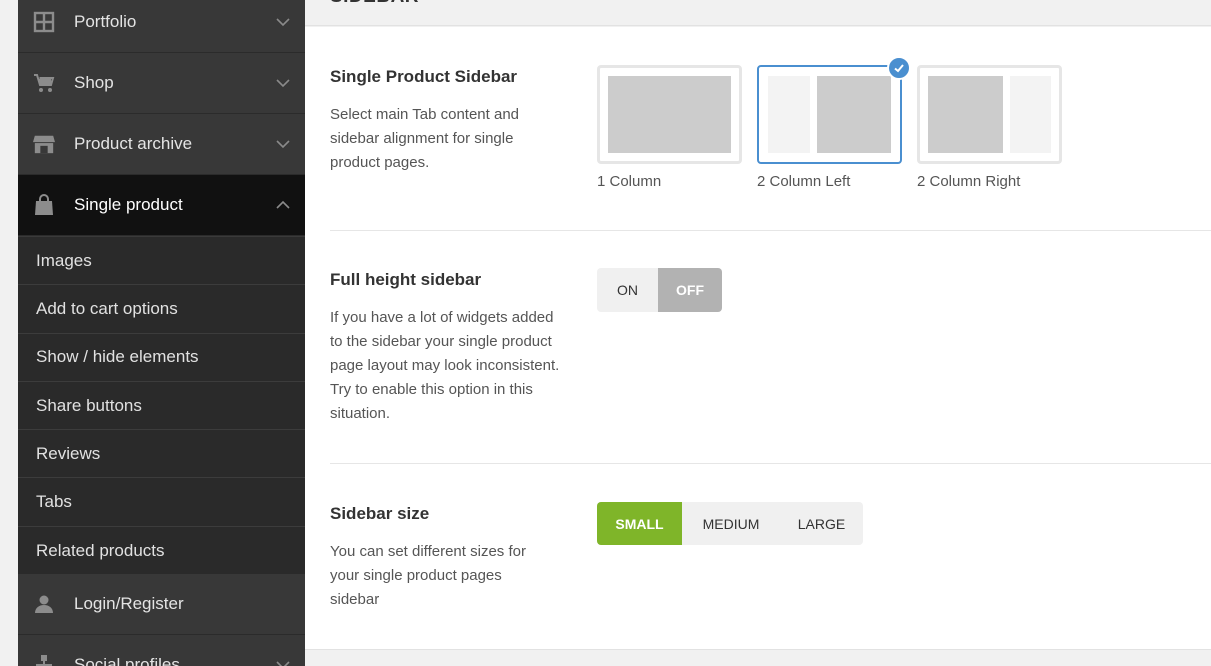  Describe the element at coordinates (44, 604) in the screenshot. I see `user-icon` at that location.